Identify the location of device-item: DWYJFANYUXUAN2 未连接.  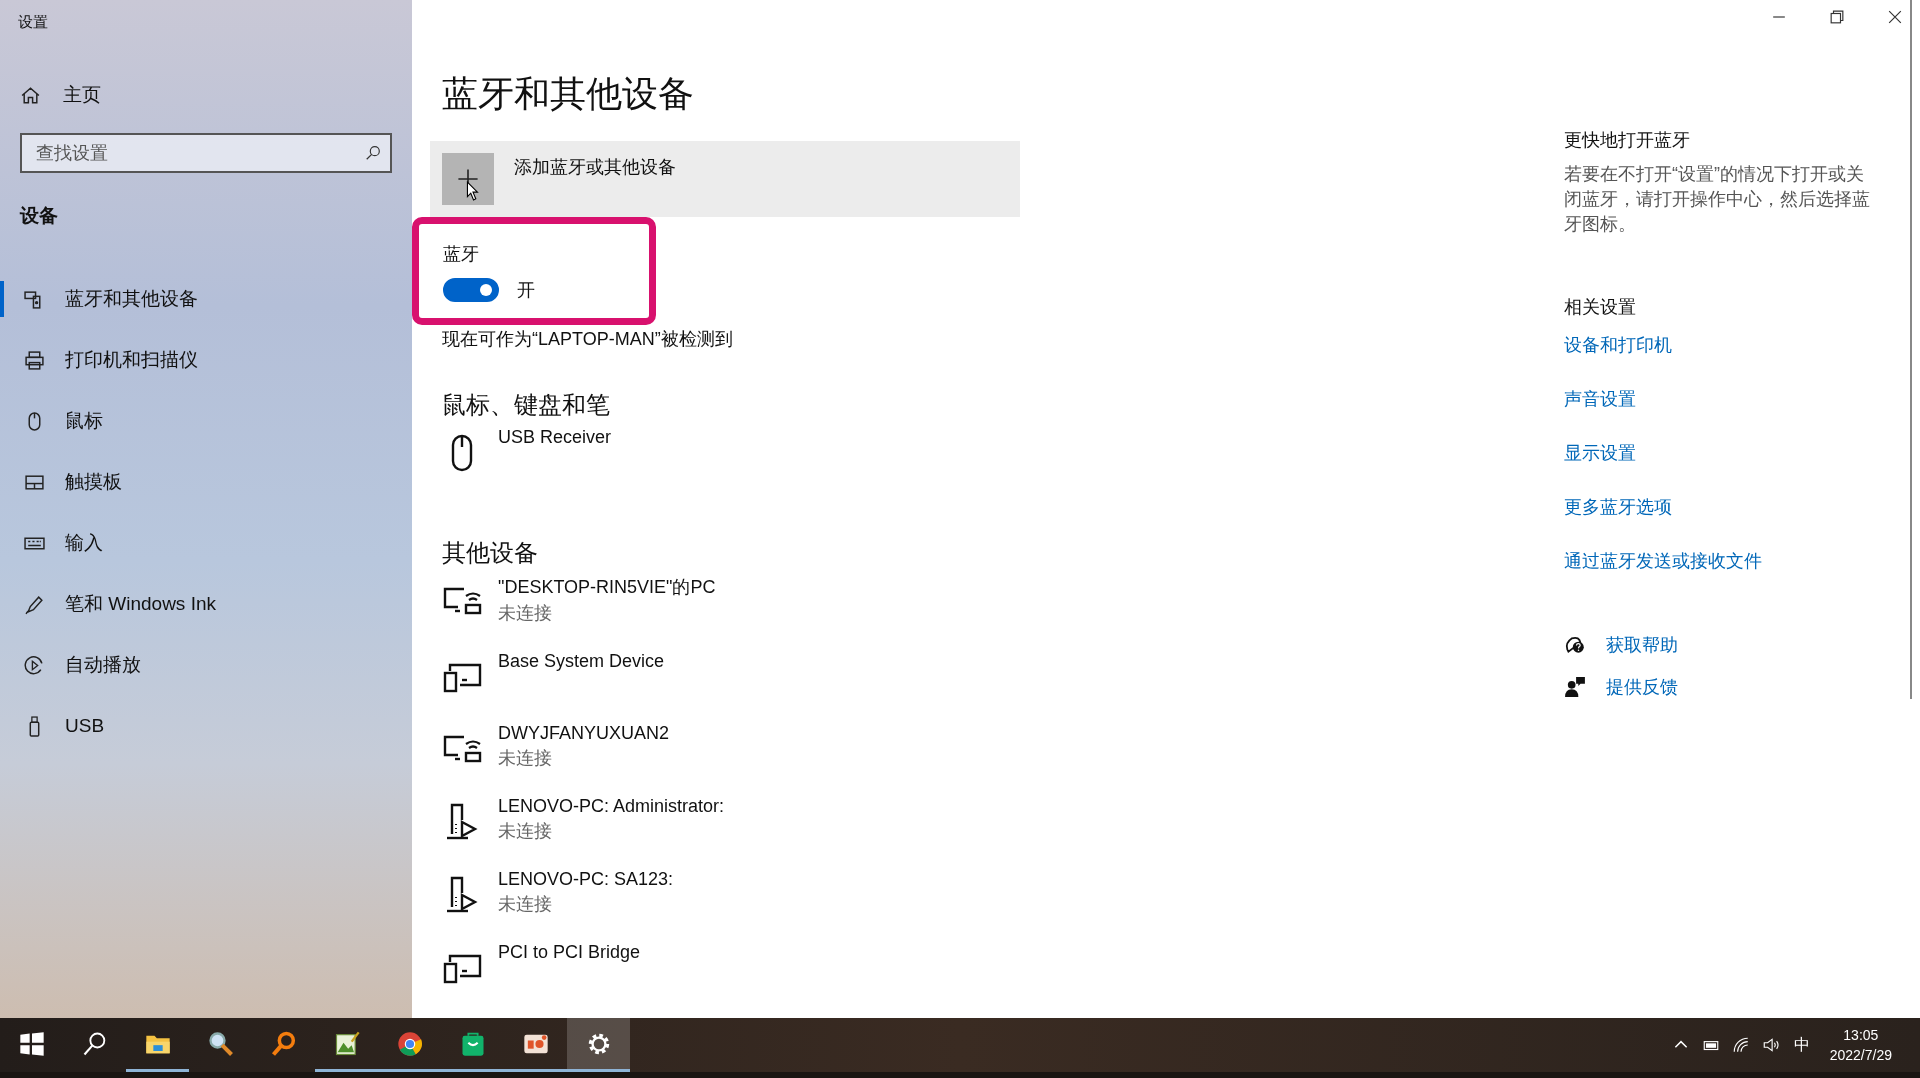
(559, 746).